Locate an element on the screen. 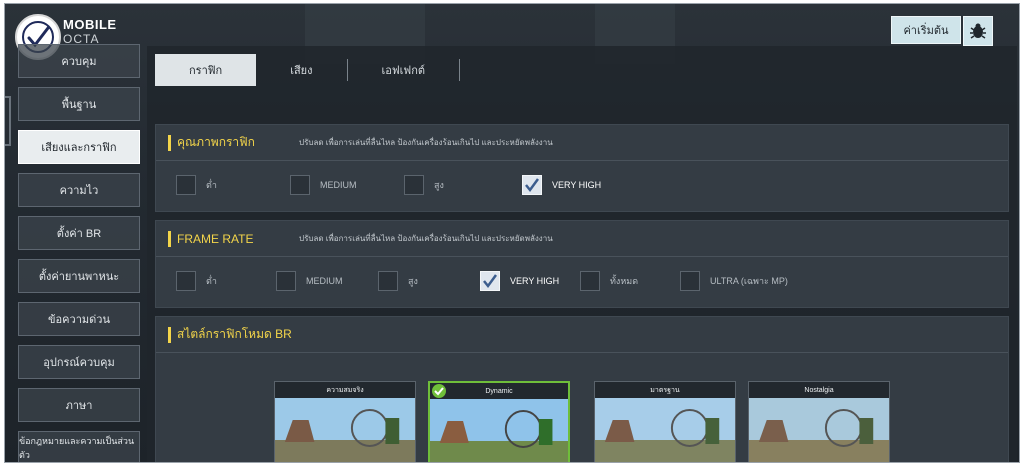 The image size is (1024, 466). style-card-dynamic: Dynamic is located at coordinates (499, 421).